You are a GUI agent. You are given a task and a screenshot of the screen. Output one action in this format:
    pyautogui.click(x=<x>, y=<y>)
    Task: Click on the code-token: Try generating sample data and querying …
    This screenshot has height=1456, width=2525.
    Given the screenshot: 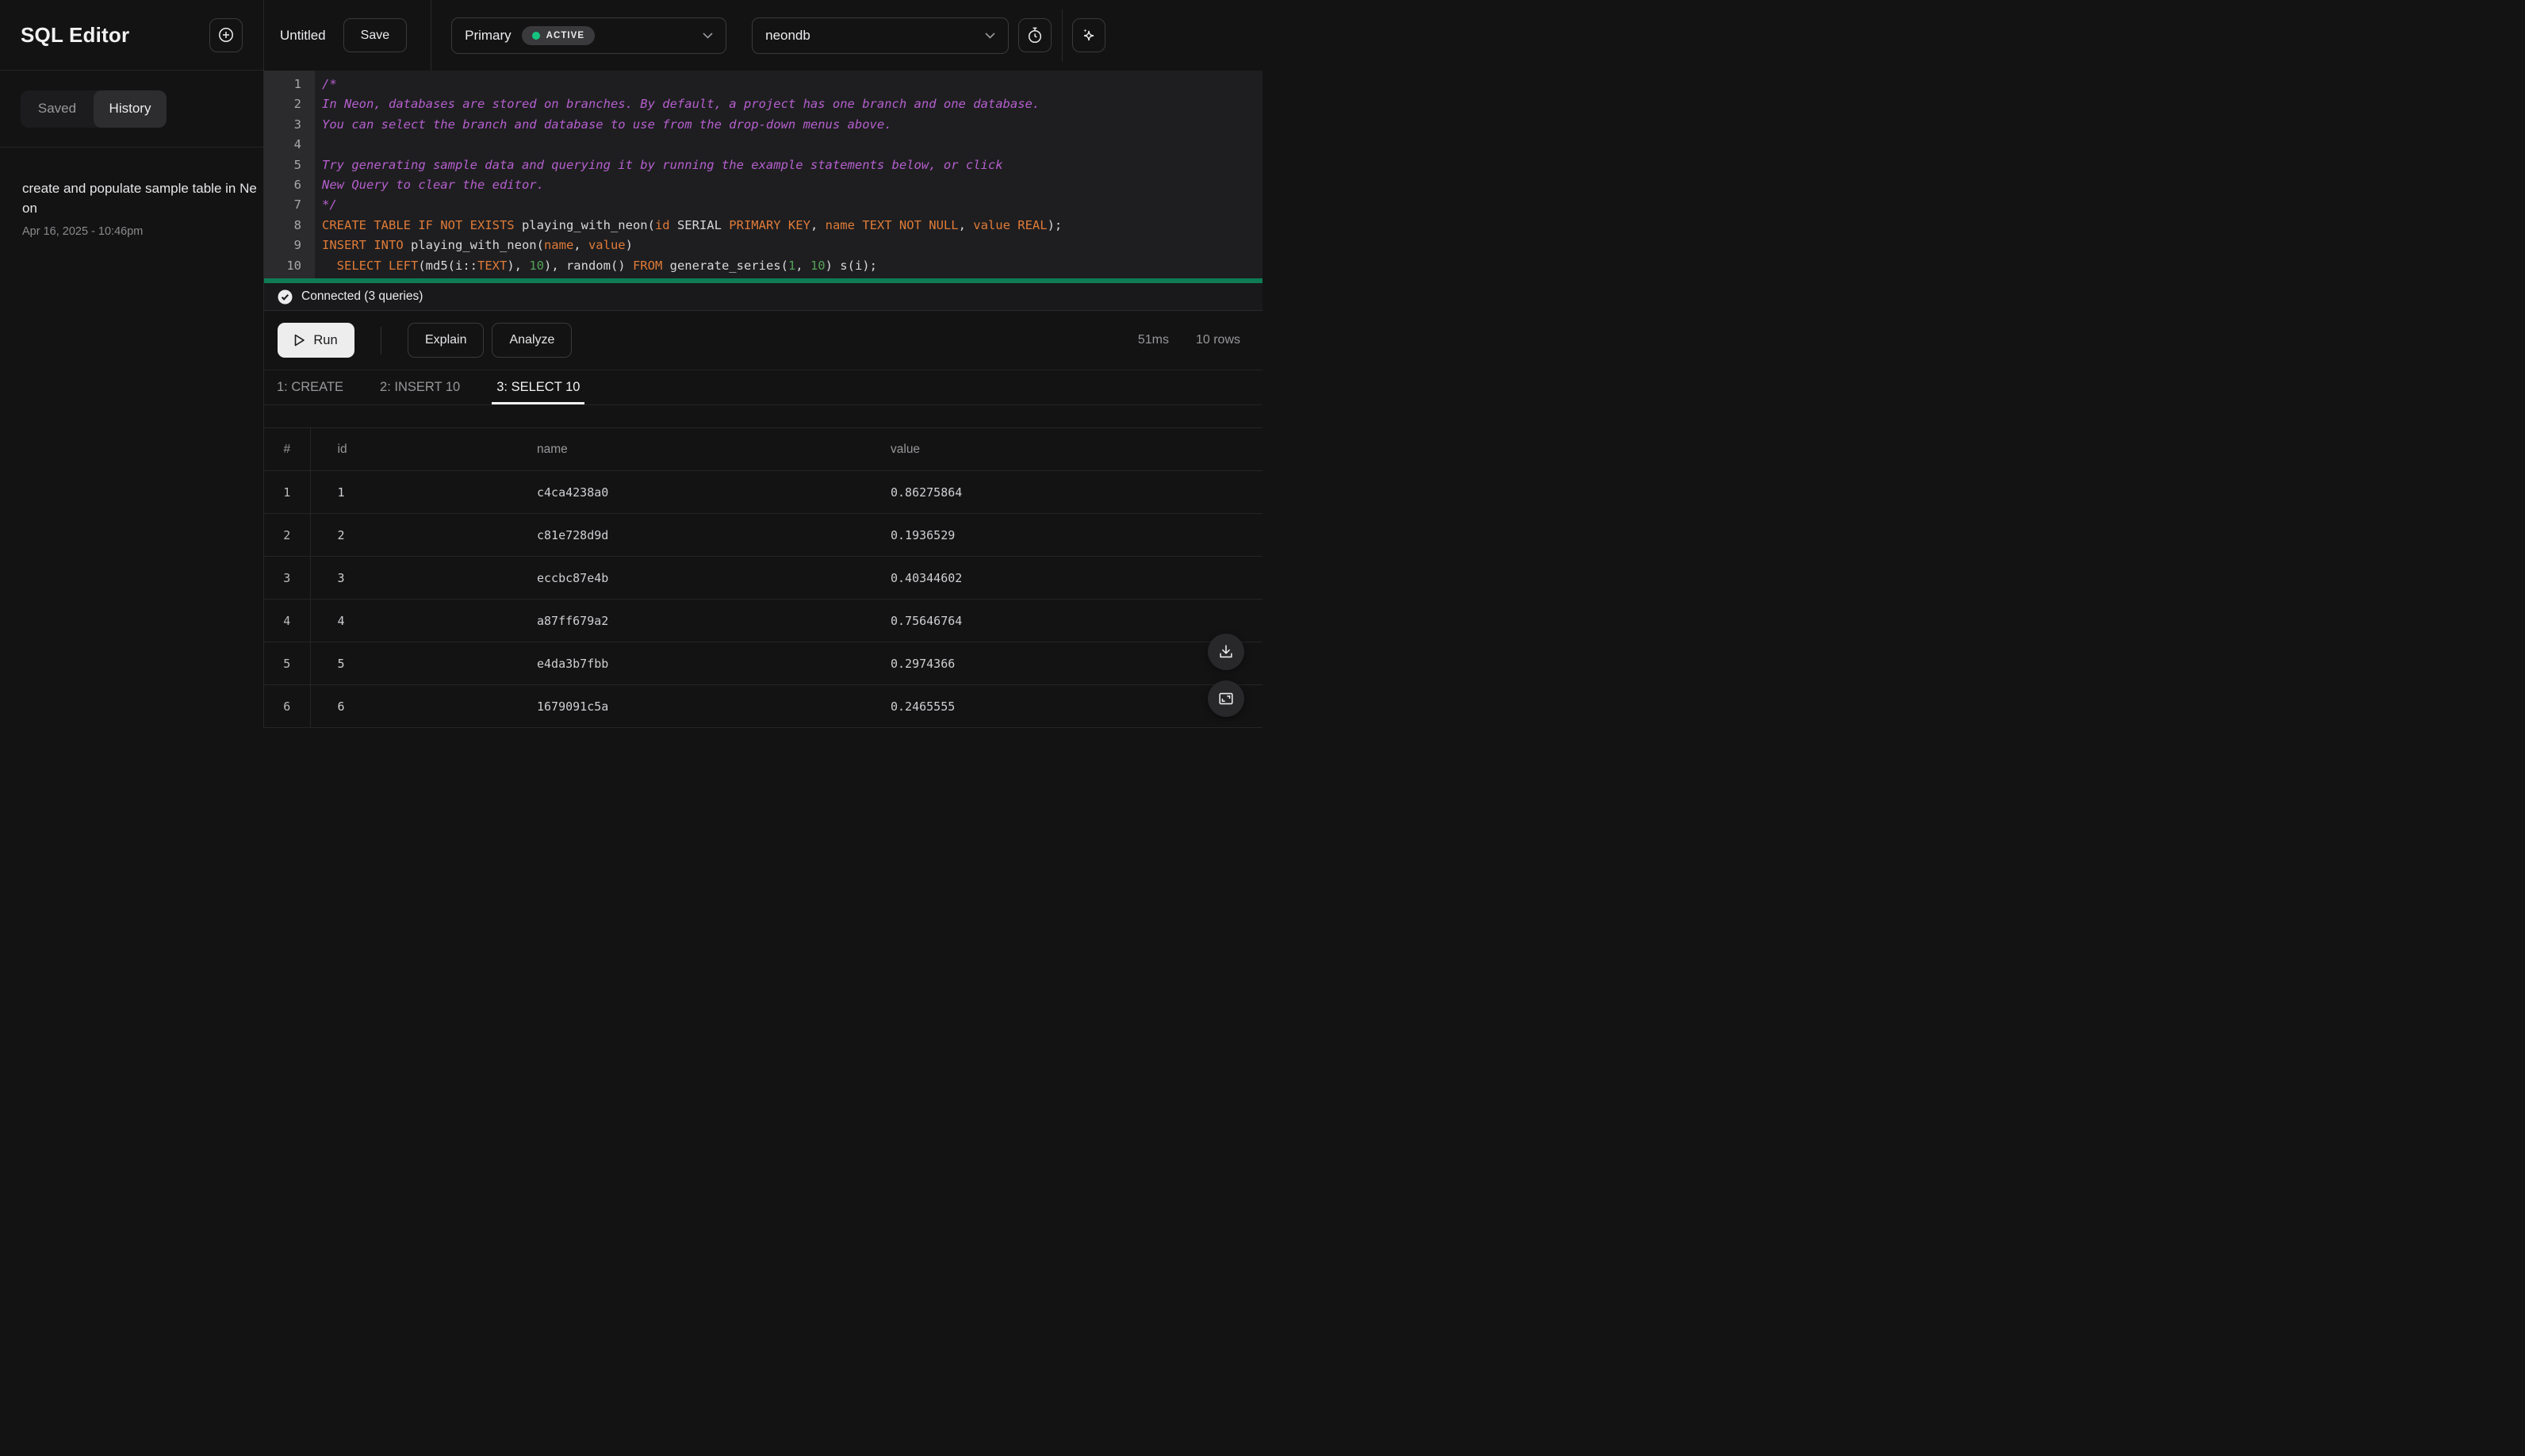 What is the action you would take?
    pyautogui.click(x=662, y=164)
    